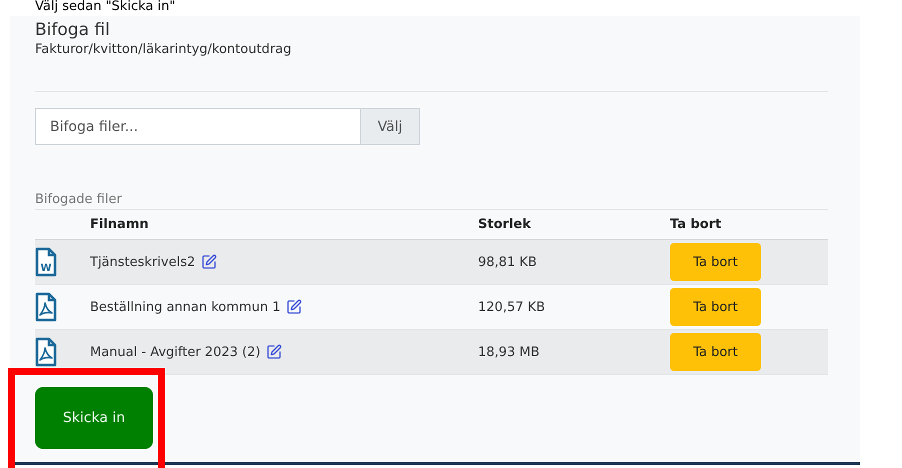 The height and width of the screenshot is (468, 902). I want to click on file-name: Manual - Avgifter 2023 (2), so click(175, 352).